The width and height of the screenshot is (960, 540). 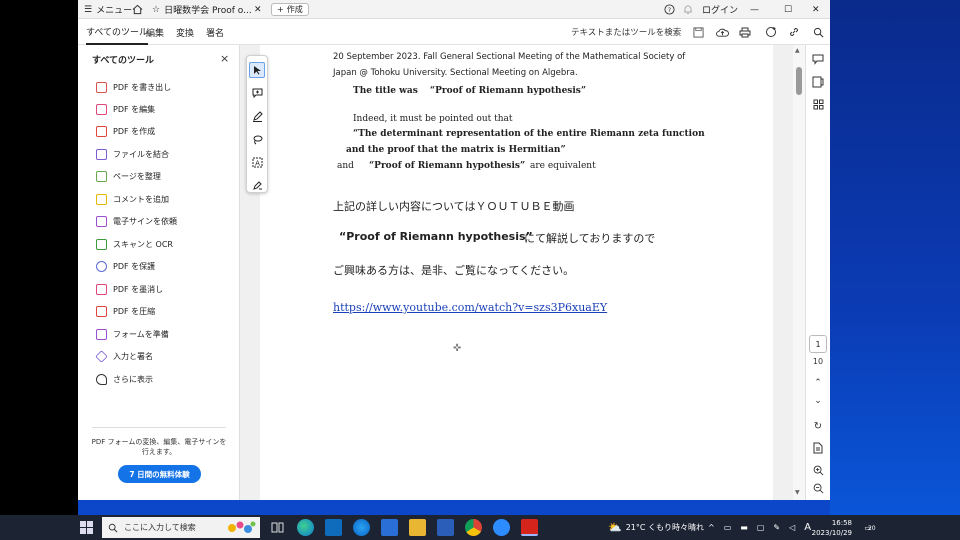 I want to click on create-button: + 作成, so click(x=290, y=9).